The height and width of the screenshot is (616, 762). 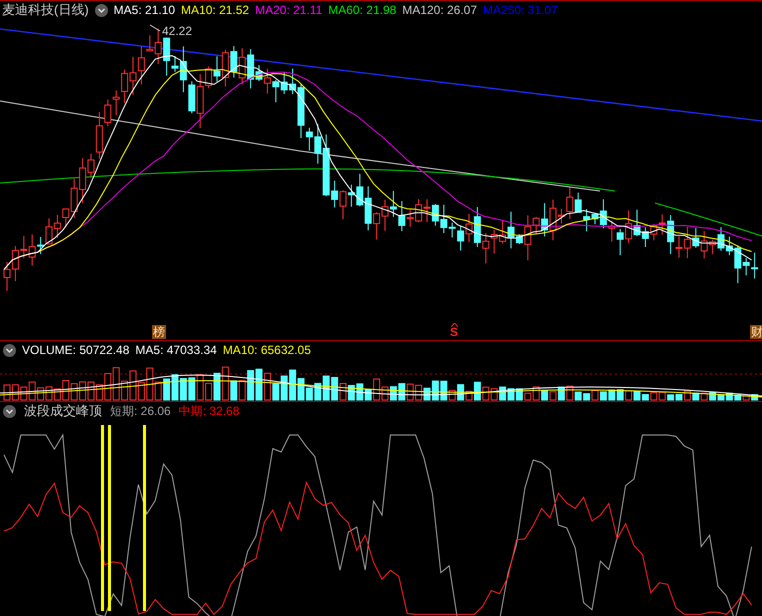 What do you see at coordinates (454, 330) in the screenshot?
I see `signal-mark: S` at bounding box center [454, 330].